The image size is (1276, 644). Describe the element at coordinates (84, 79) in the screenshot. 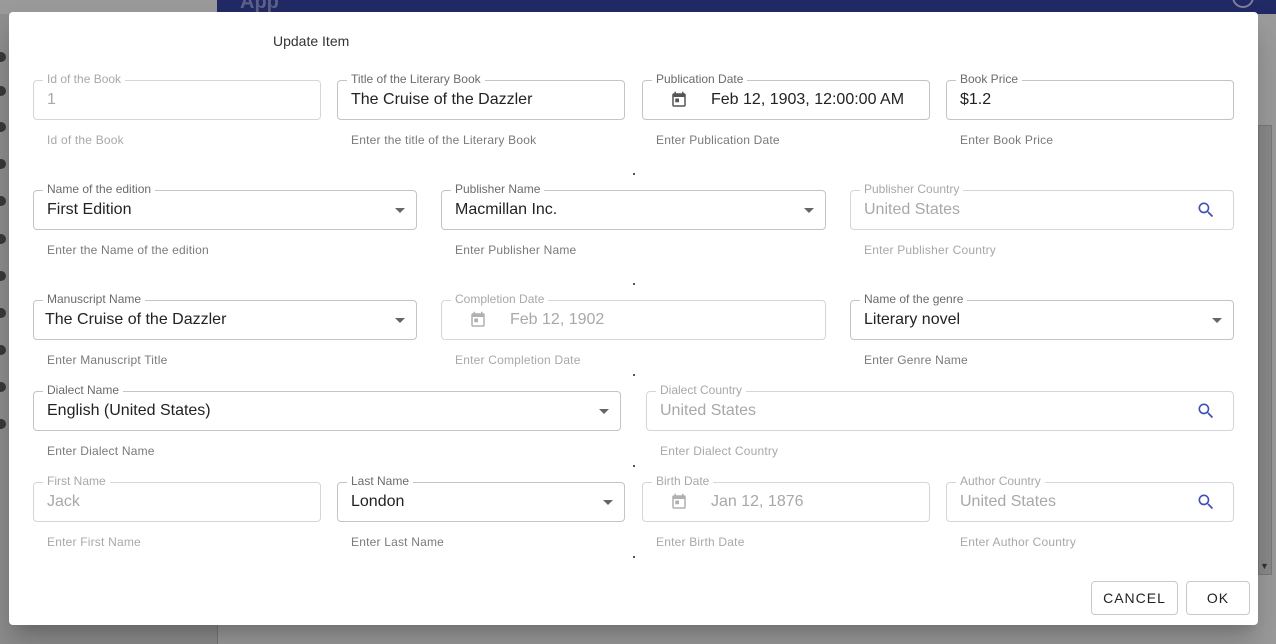

I see `field-label: Id of the Book` at that location.